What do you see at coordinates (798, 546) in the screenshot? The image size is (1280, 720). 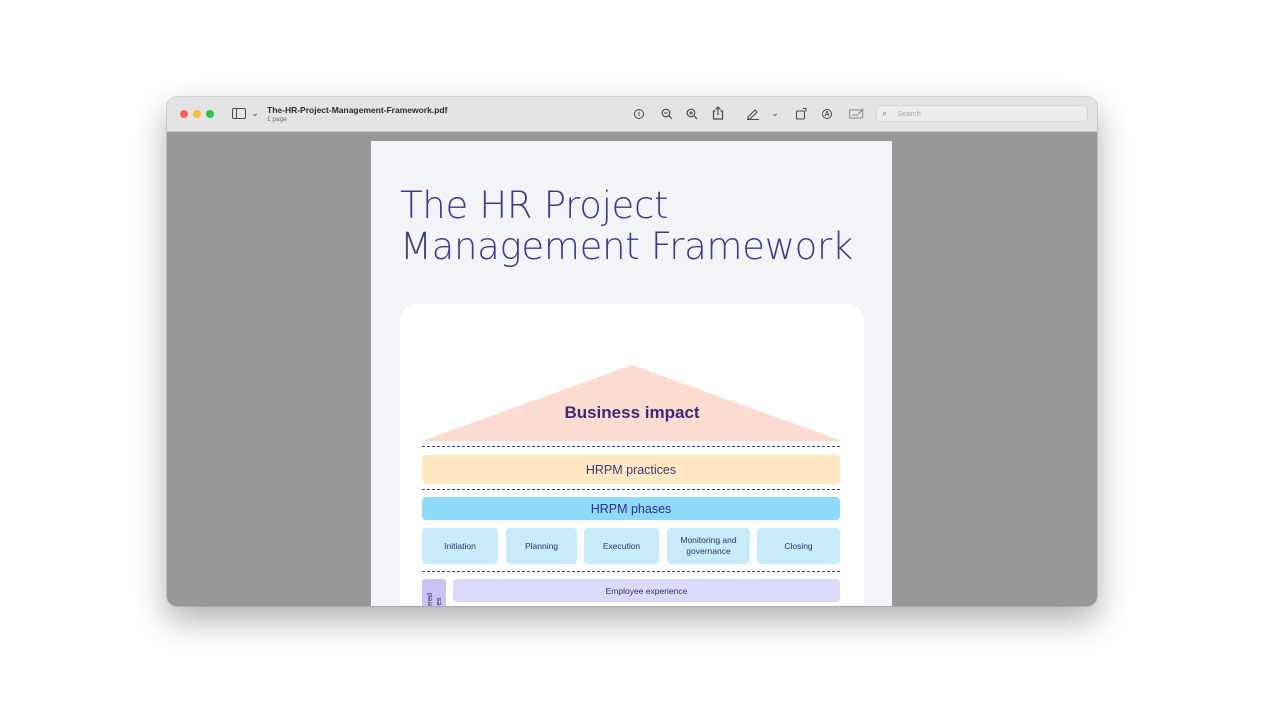 I see `phase-closing: Closing` at bounding box center [798, 546].